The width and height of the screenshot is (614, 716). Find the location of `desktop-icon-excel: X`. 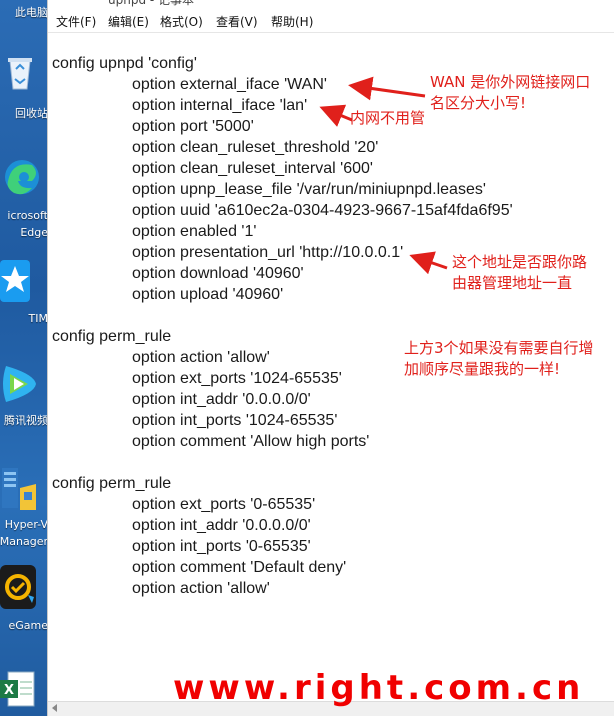

desktop-icon-excel: X is located at coordinates (23, 692).